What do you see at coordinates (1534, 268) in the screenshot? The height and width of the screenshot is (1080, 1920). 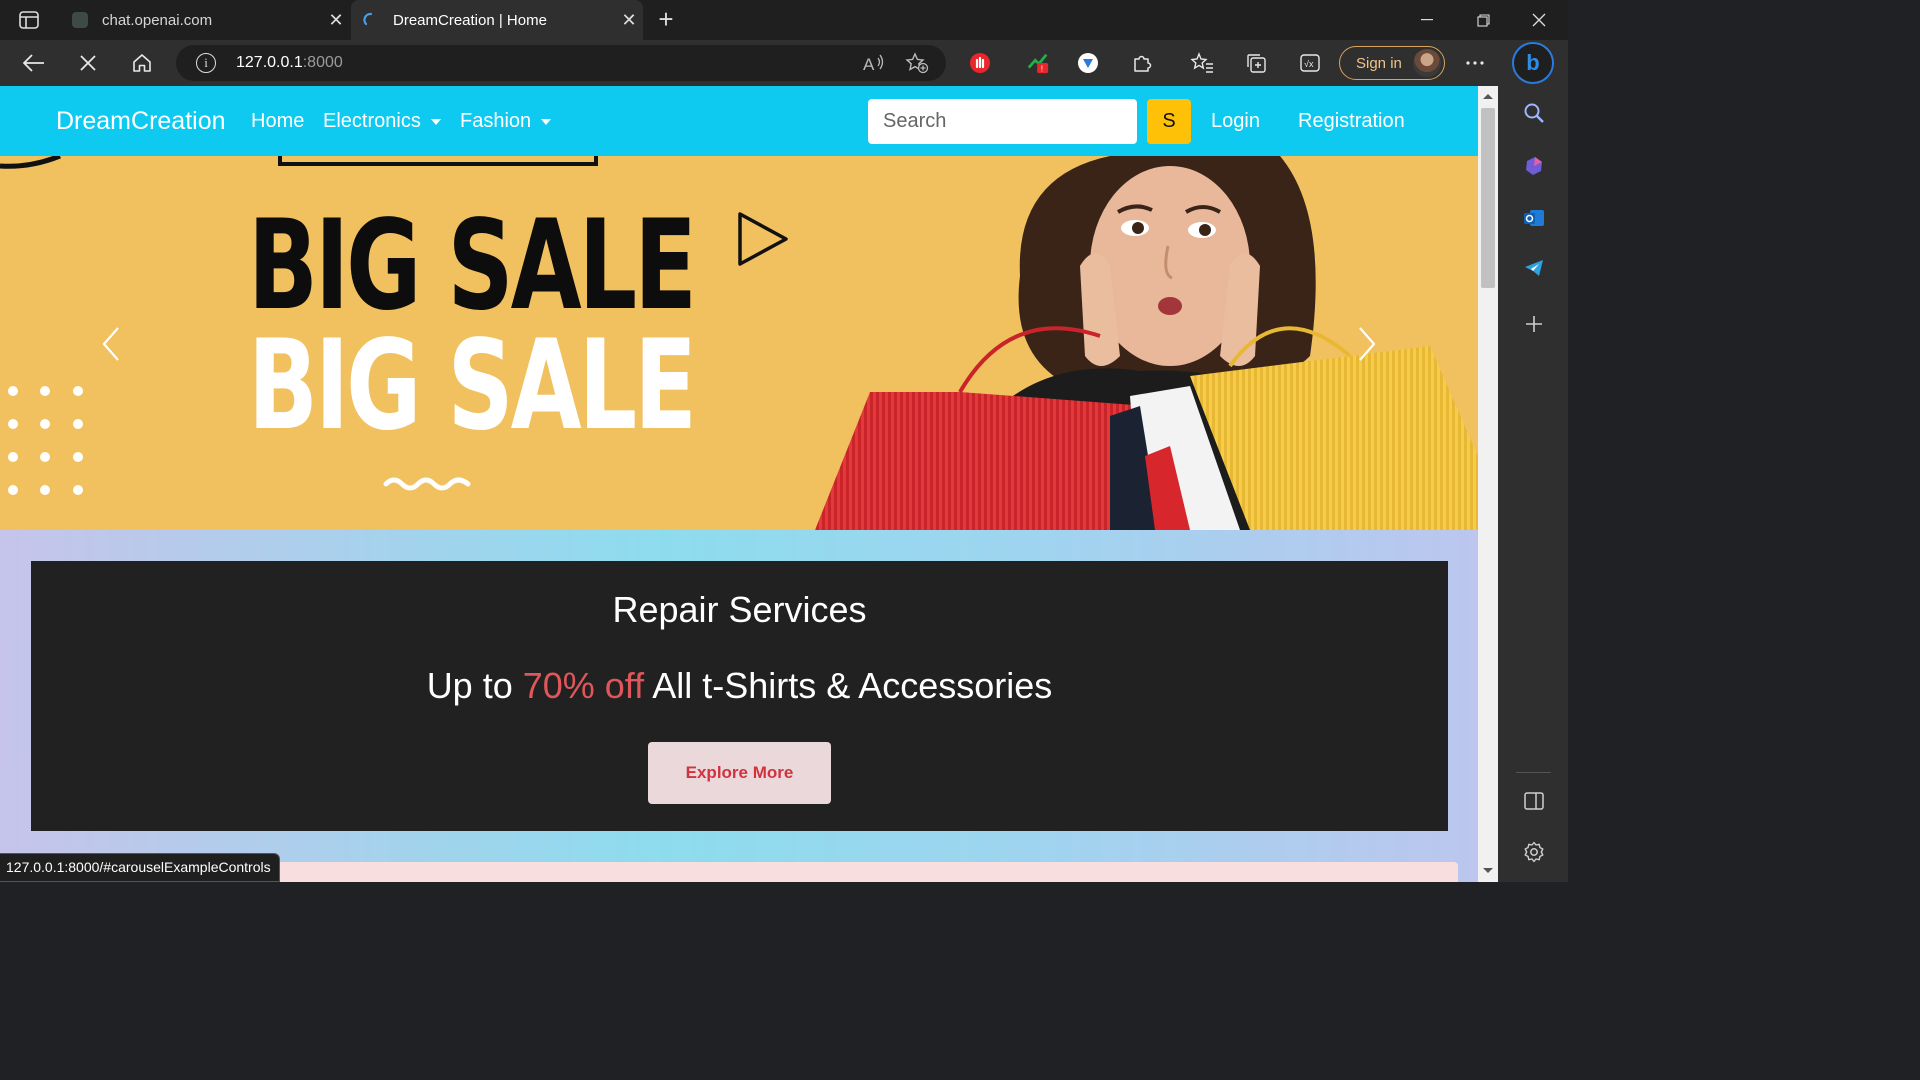 I see `sidebar-telegram-icon` at bounding box center [1534, 268].